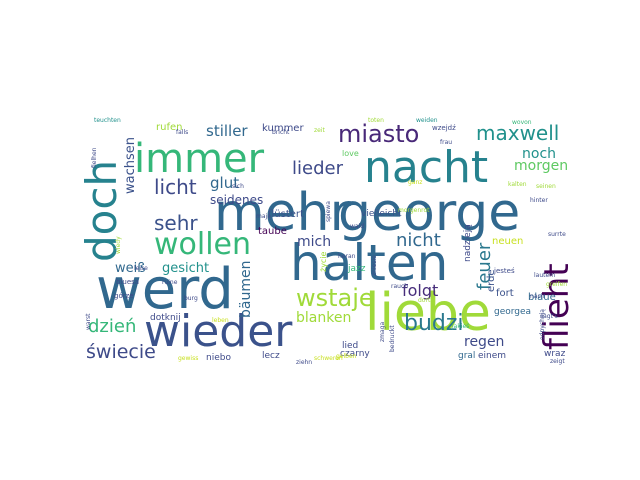 This screenshot has width=640, height=480. Describe the element at coordinates (505, 293) in the screenshot. I see `cloud-word: fort` at that location.